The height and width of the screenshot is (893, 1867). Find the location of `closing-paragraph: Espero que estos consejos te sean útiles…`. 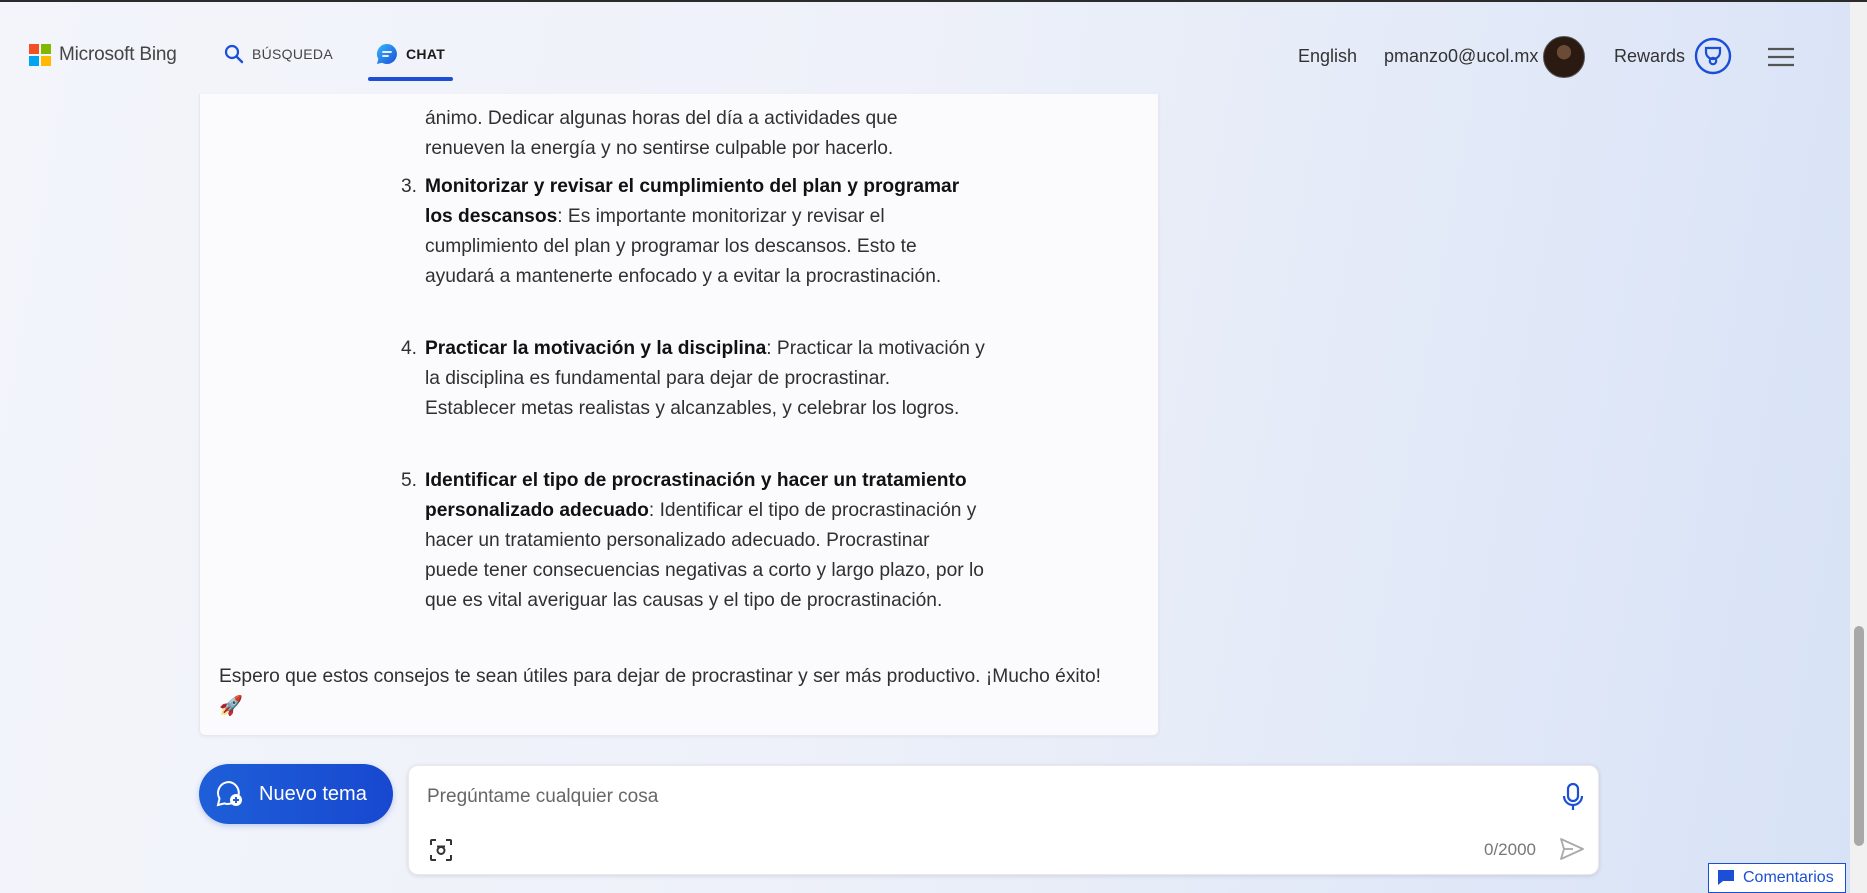

closing-paragraph: Espero que estos consejos te sean útiles… is located at coordinates (684, 692).